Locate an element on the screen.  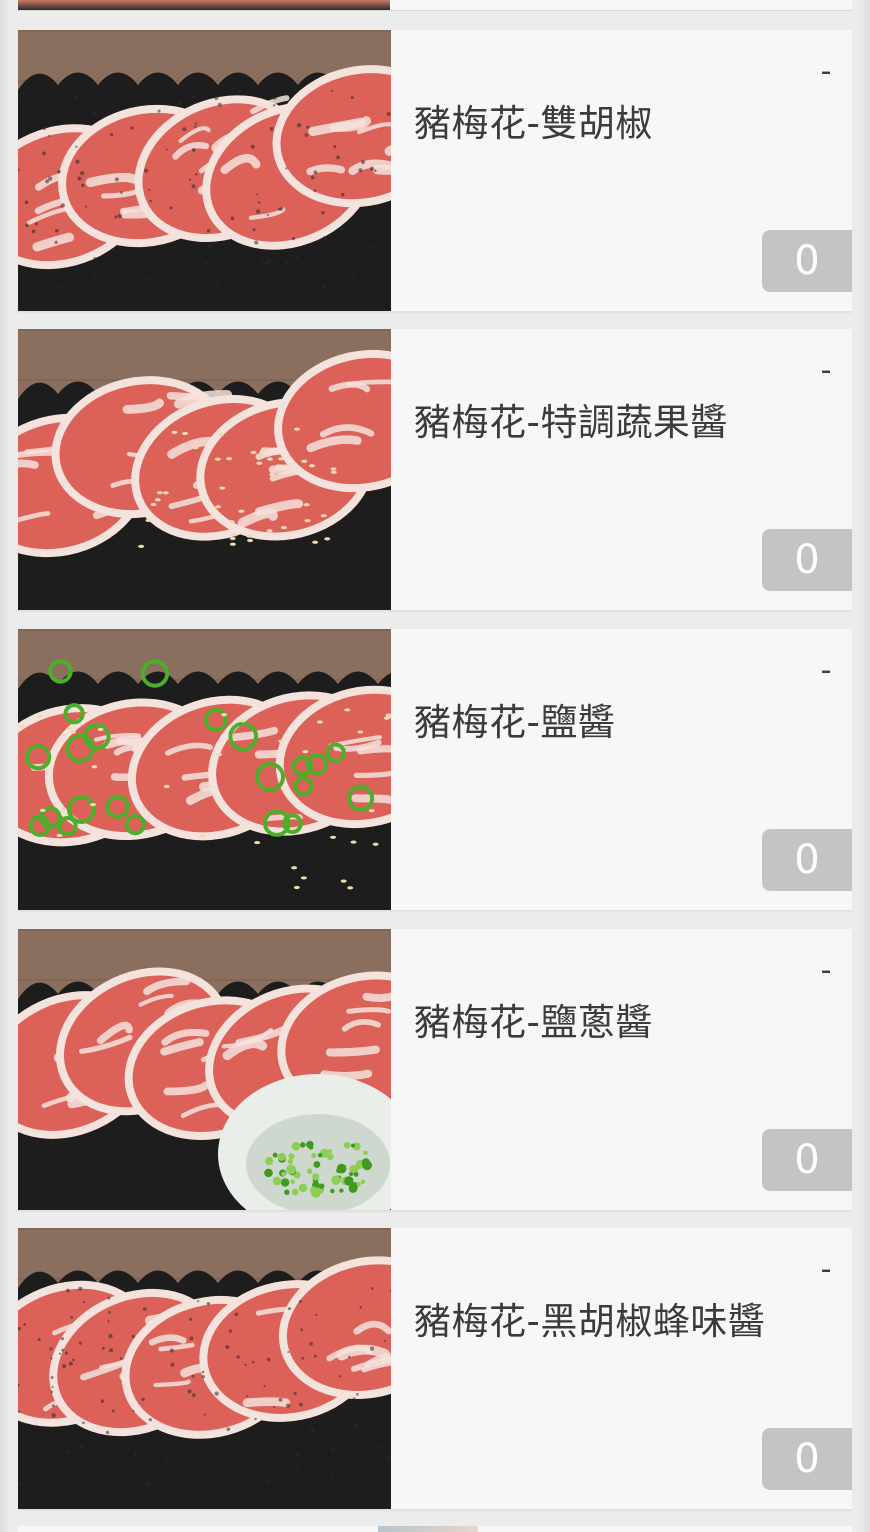
menu-item-name: 豬梅花-黑胡椒蜂味醬 is located at coordinates (590, 1321).